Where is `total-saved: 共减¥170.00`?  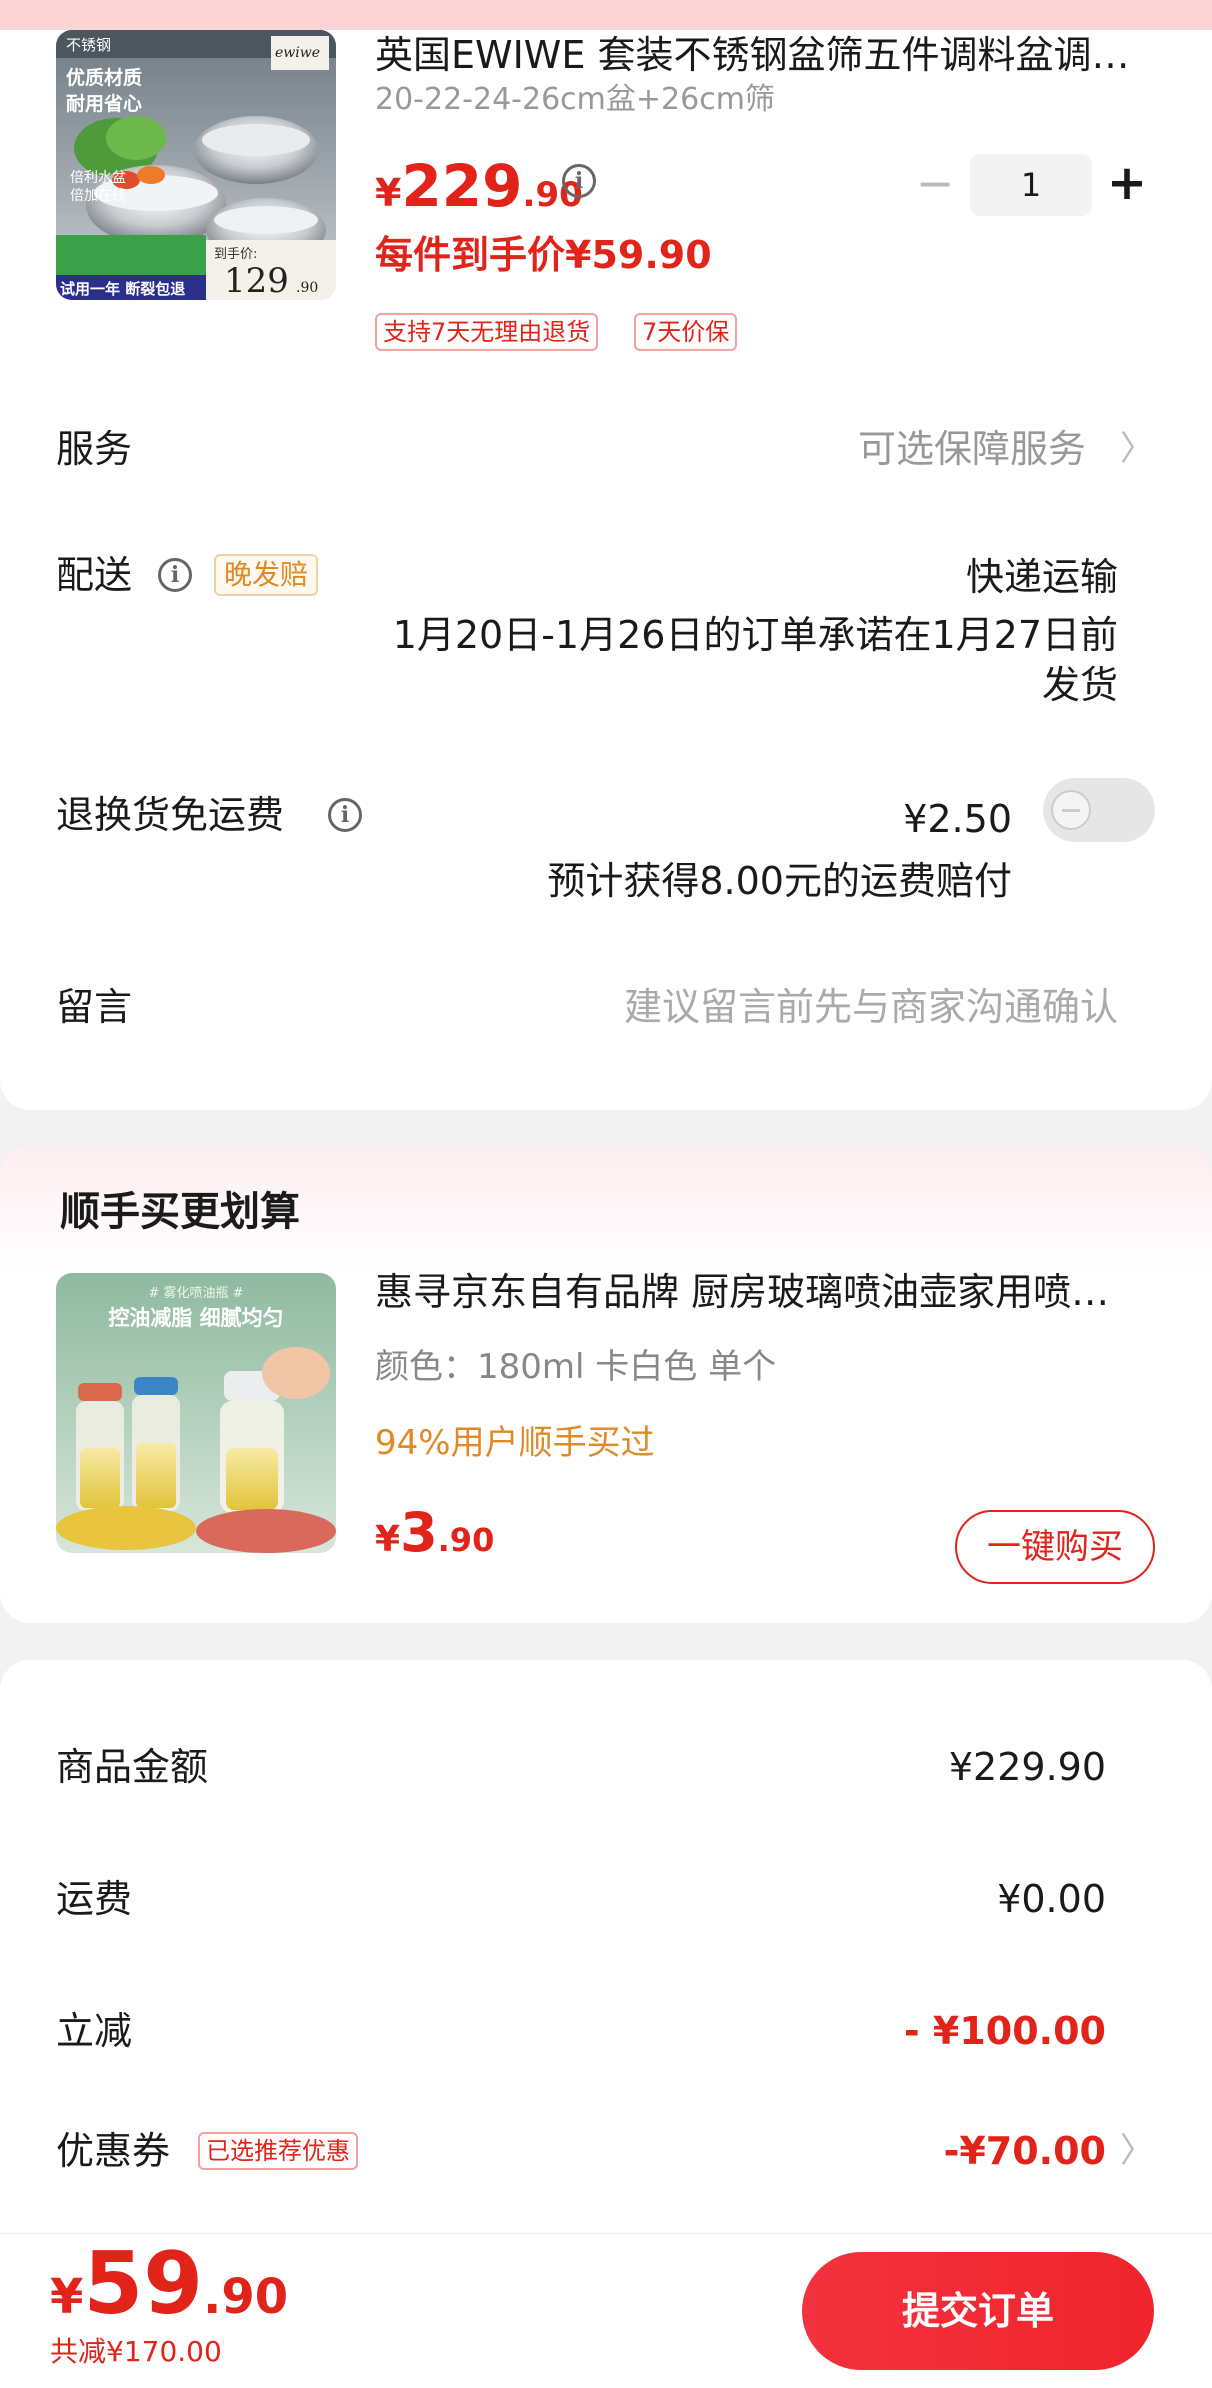
total-saved: 共减¥170.00 is located at coordinates (136, 2351).